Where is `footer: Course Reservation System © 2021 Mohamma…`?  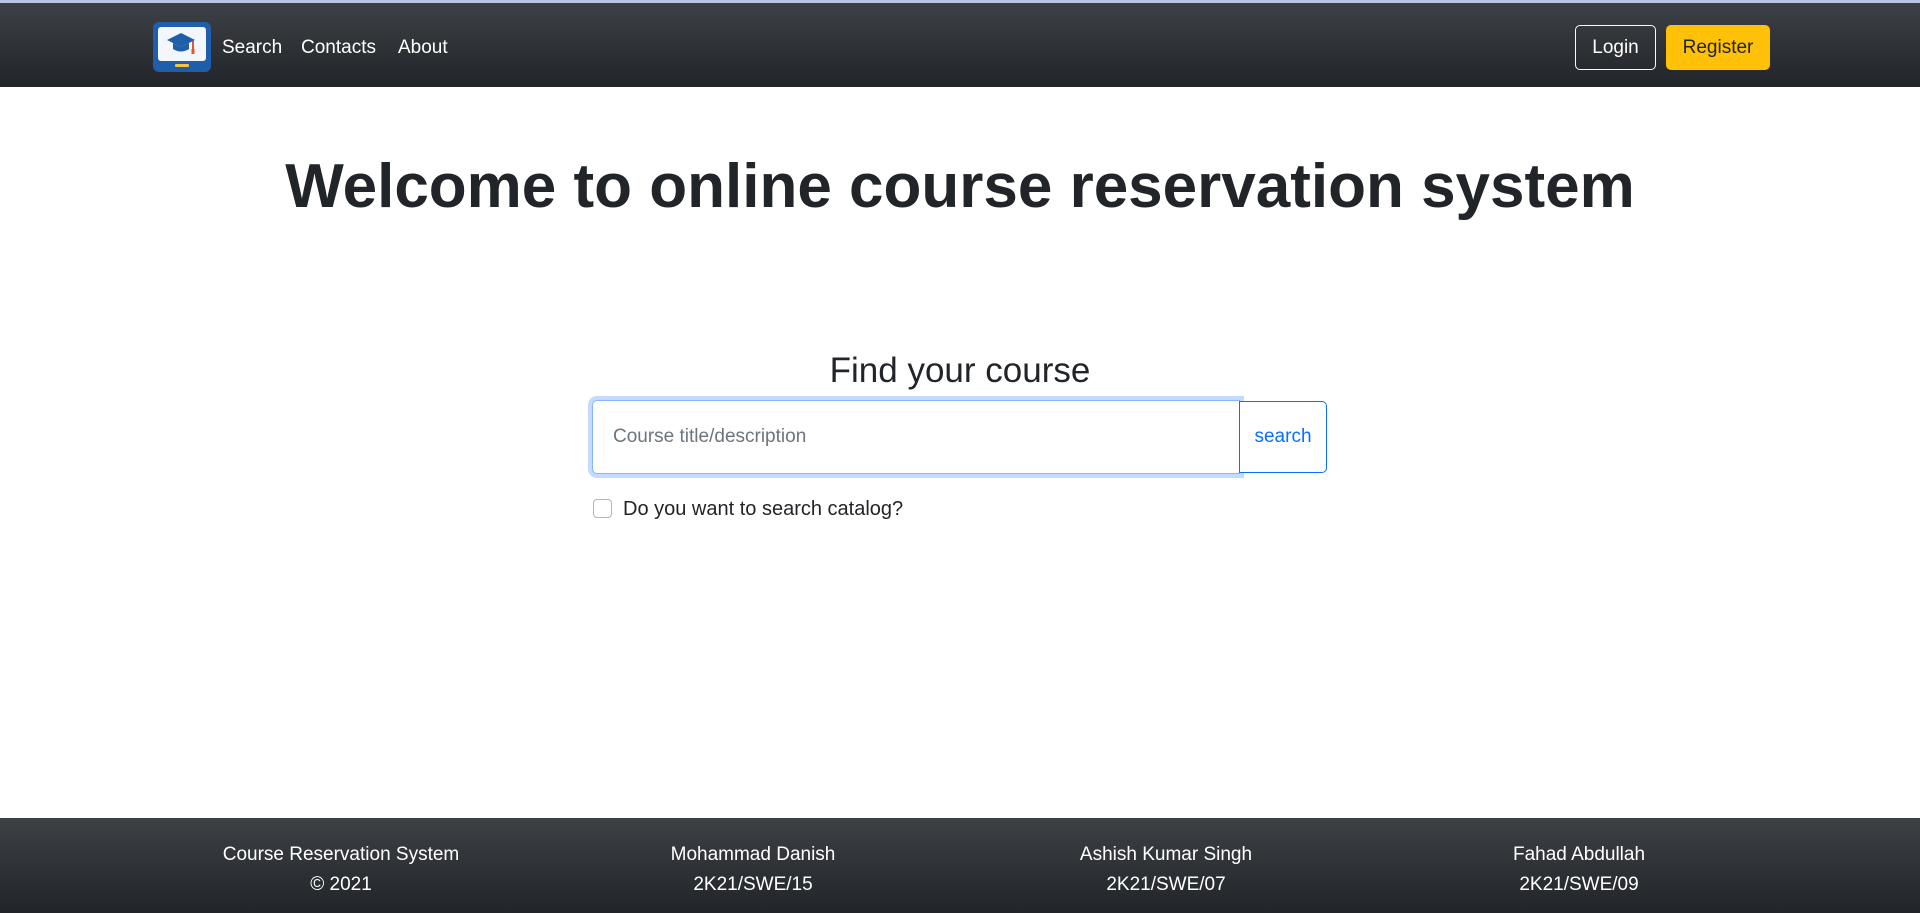 footer: Course Reservation System © 2021 Mohamma… is located at coordinates (960, 865).